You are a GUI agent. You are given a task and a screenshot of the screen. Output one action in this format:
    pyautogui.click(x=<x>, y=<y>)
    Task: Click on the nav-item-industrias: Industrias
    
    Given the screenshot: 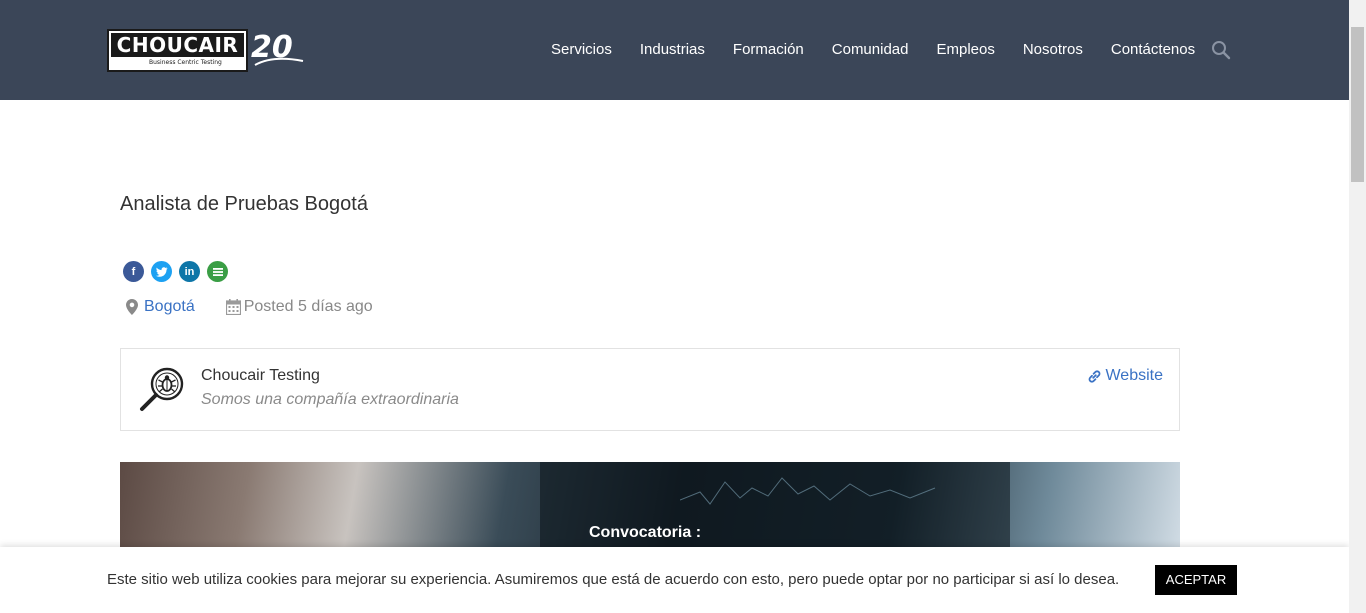 What is the action you would take?
    pyautogui.click(x=672, y=50)
    